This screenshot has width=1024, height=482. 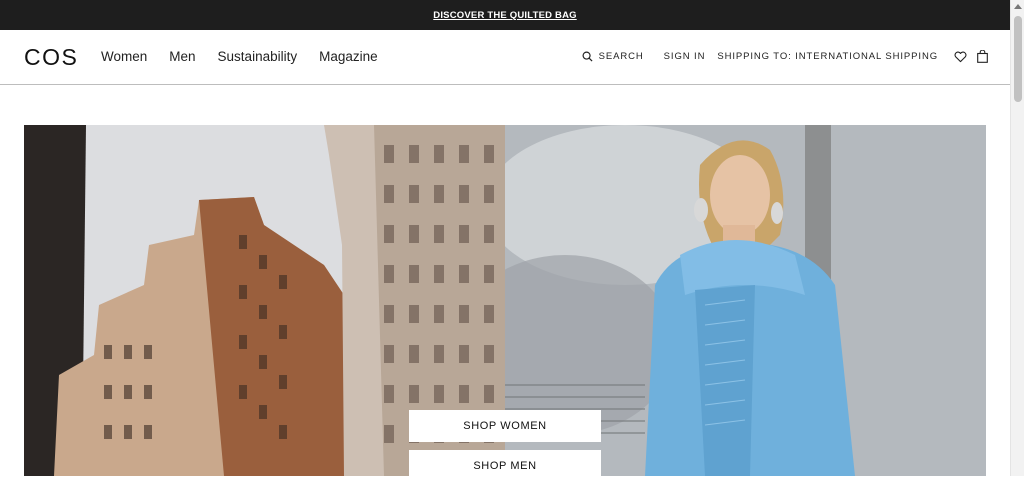 What do you see at coordinates (124, 56) in the screenshot?
I see `nav-women: Women` at bounding box center [124, 56].